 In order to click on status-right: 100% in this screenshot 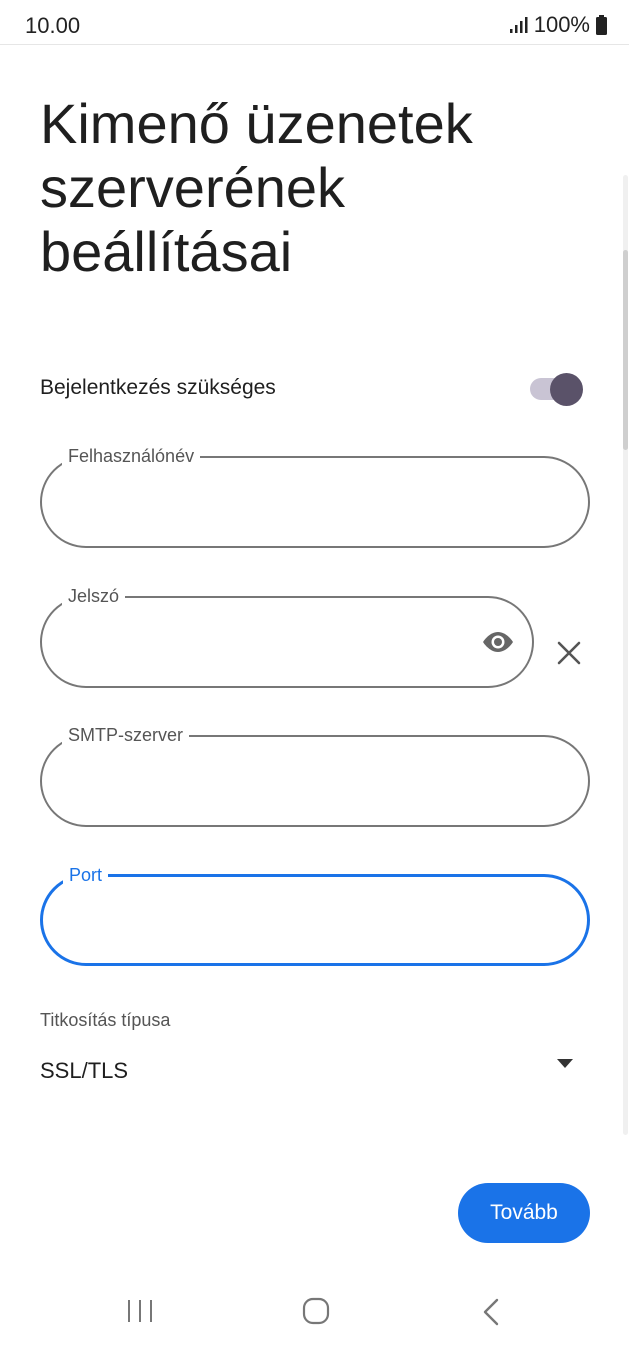, I will do `click(558, 25)`.